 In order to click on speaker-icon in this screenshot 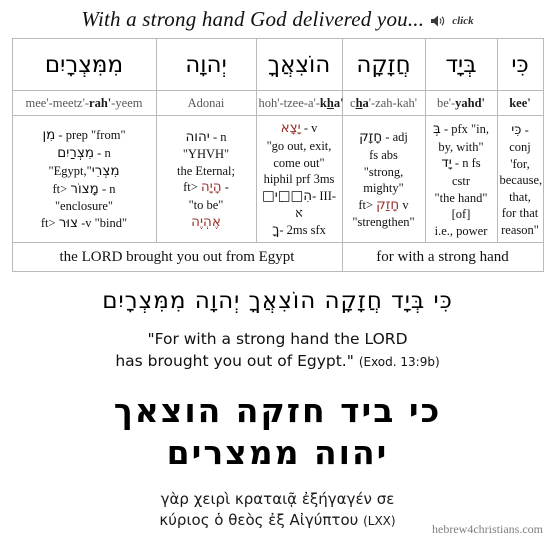, I will do `click(438, 21)`.